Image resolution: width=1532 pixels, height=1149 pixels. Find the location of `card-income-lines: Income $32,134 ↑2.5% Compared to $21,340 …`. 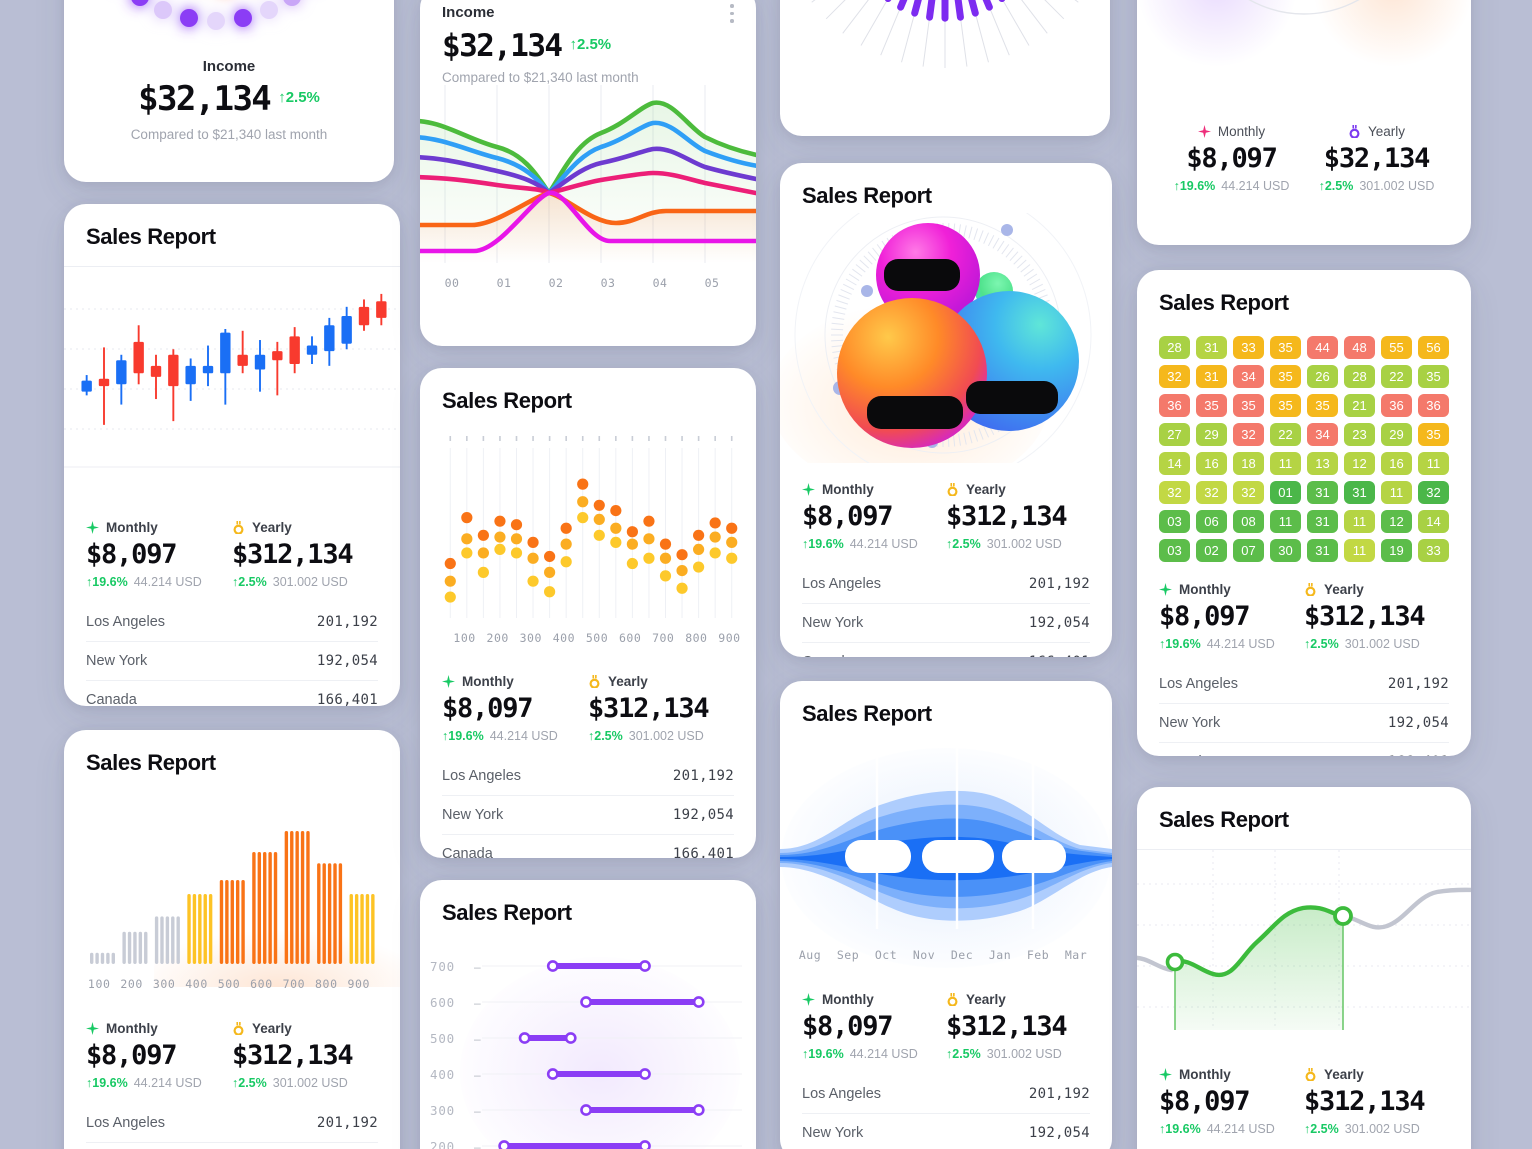

card-income-lines: Income $32,134 ↑2.5% Compared to $21,340 … is located at coordinates (588, 173).